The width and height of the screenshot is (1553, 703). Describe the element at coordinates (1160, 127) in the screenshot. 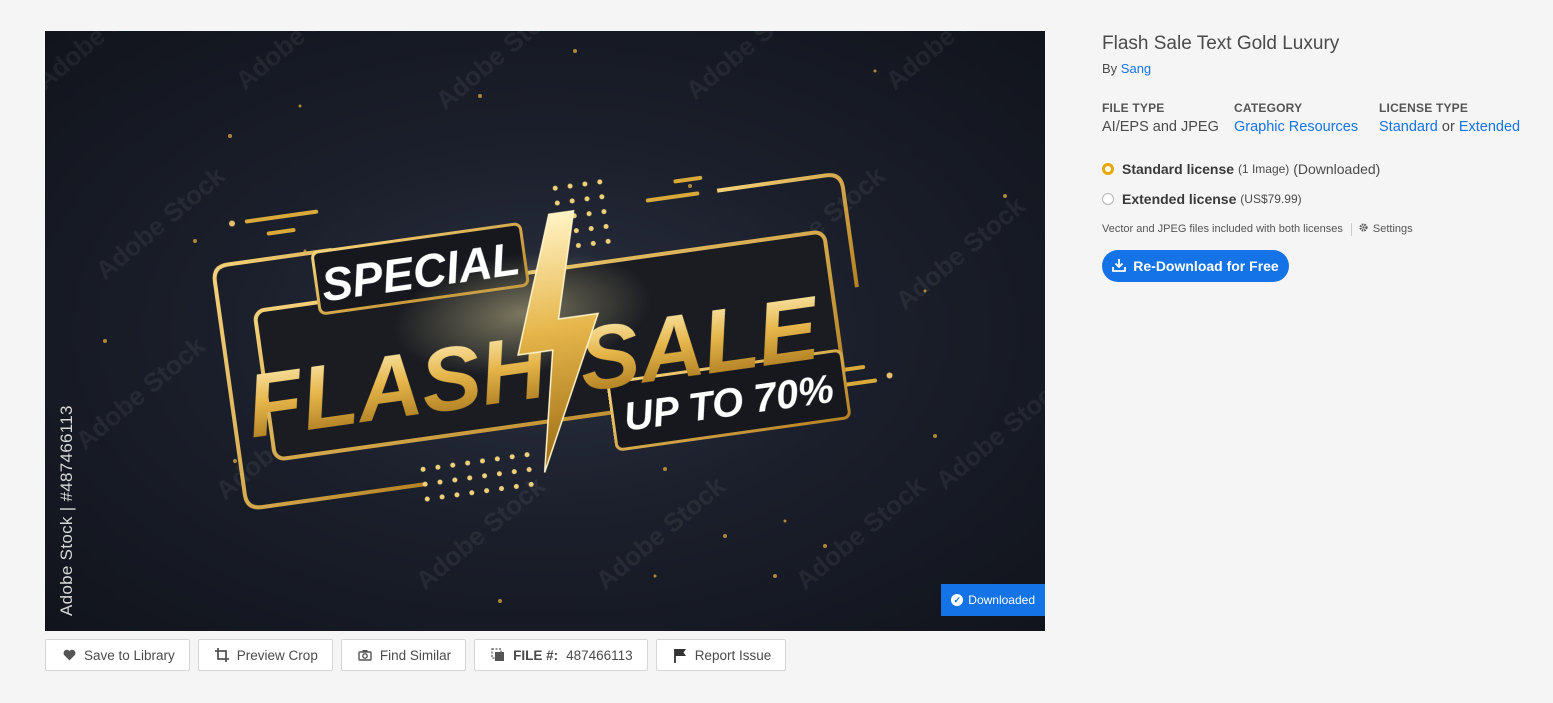

I see `file-type-value: AI/EPS and JPEG` at that location.